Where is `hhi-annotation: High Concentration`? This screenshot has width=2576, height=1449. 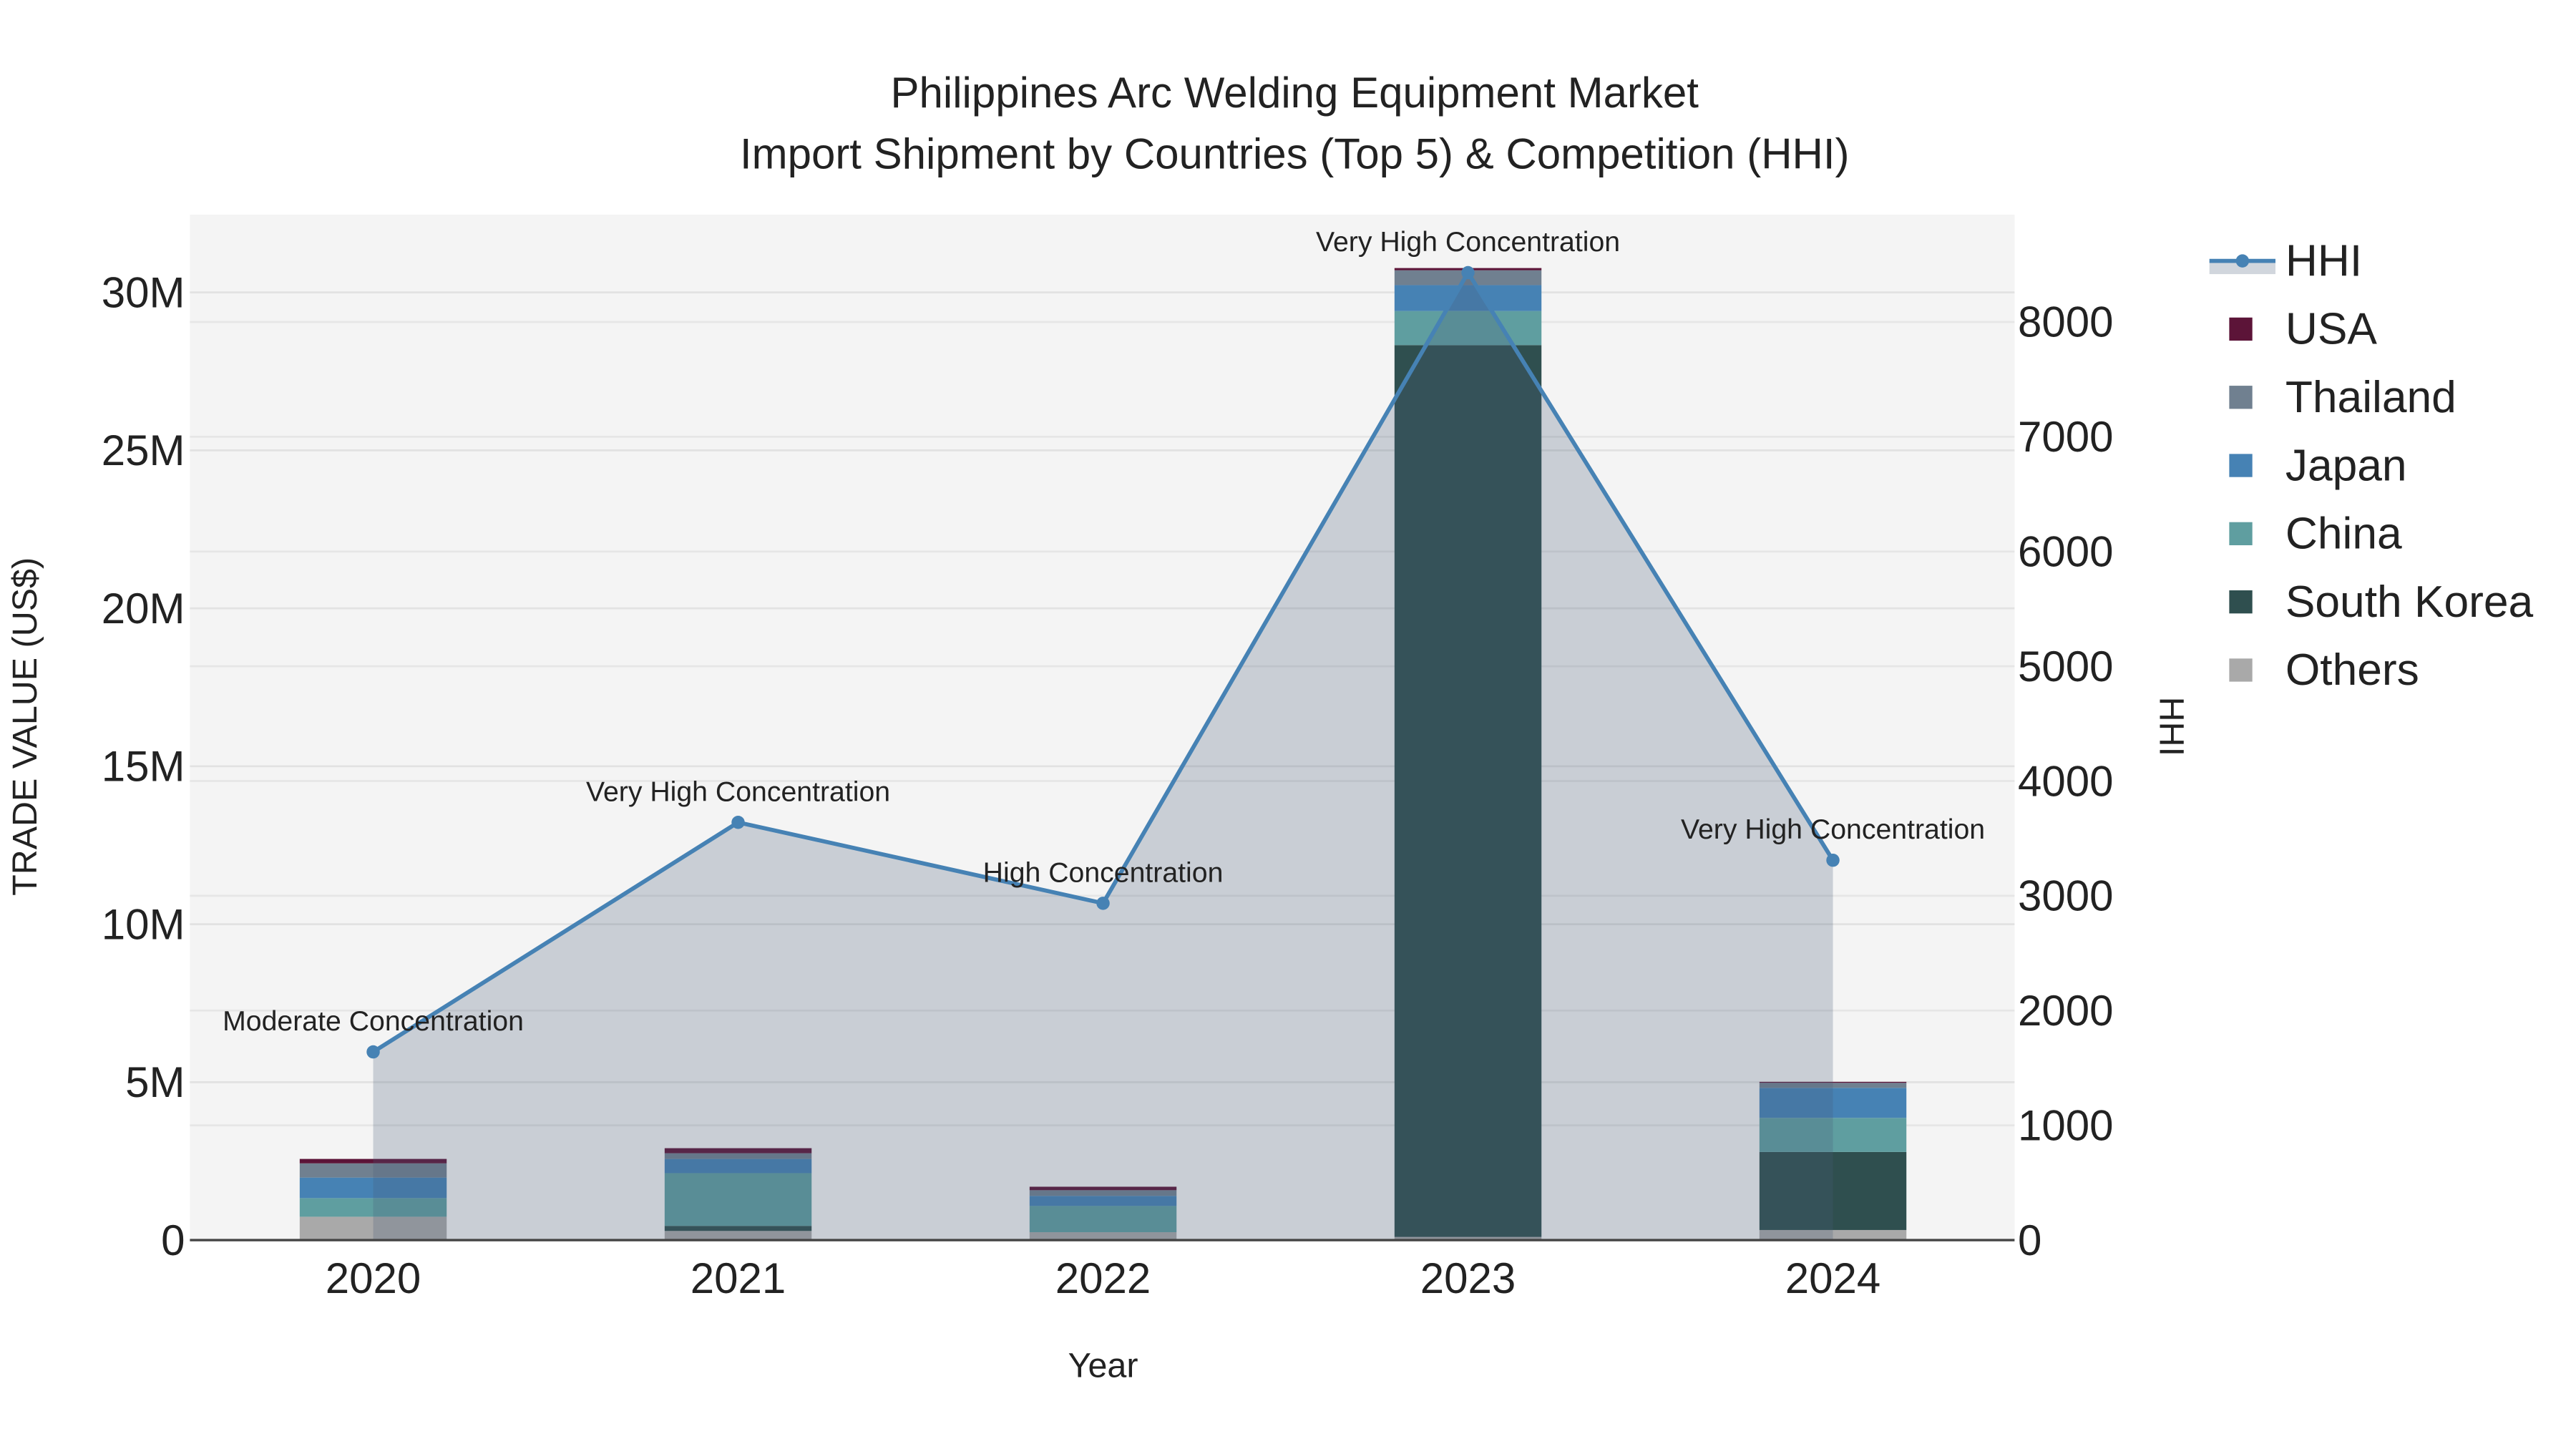
hhi-annotation: High Concentration is located at coordinates (1103, 872).